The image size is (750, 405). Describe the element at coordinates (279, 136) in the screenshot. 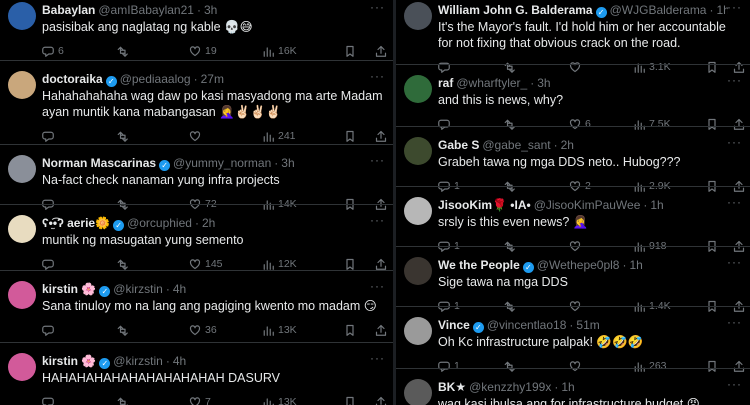

I see `views-button: 241` at that location.